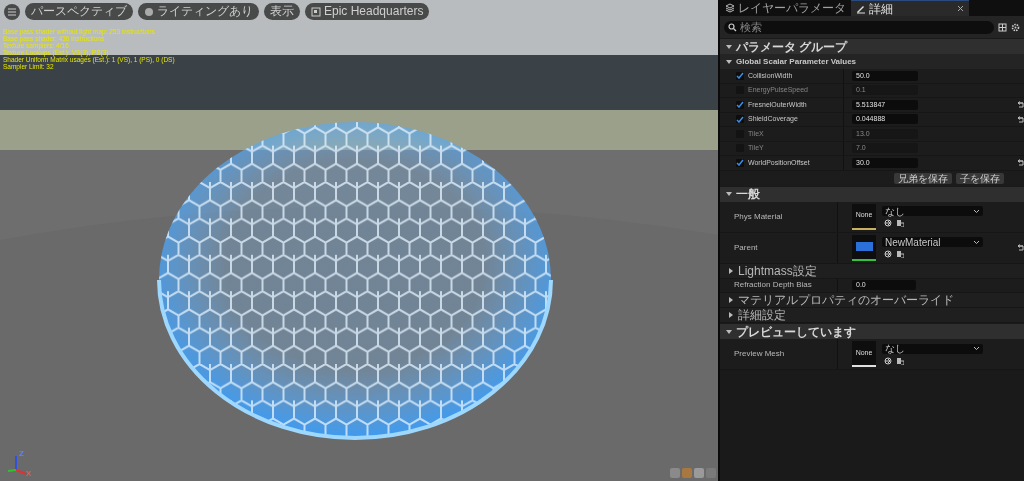 The height and width of the screenshot is (481, 1024). What do you see at coordinates (777, 270) in the screenshot?
I see `section-title: Lightmass設定` at bounding box center [777, 270].